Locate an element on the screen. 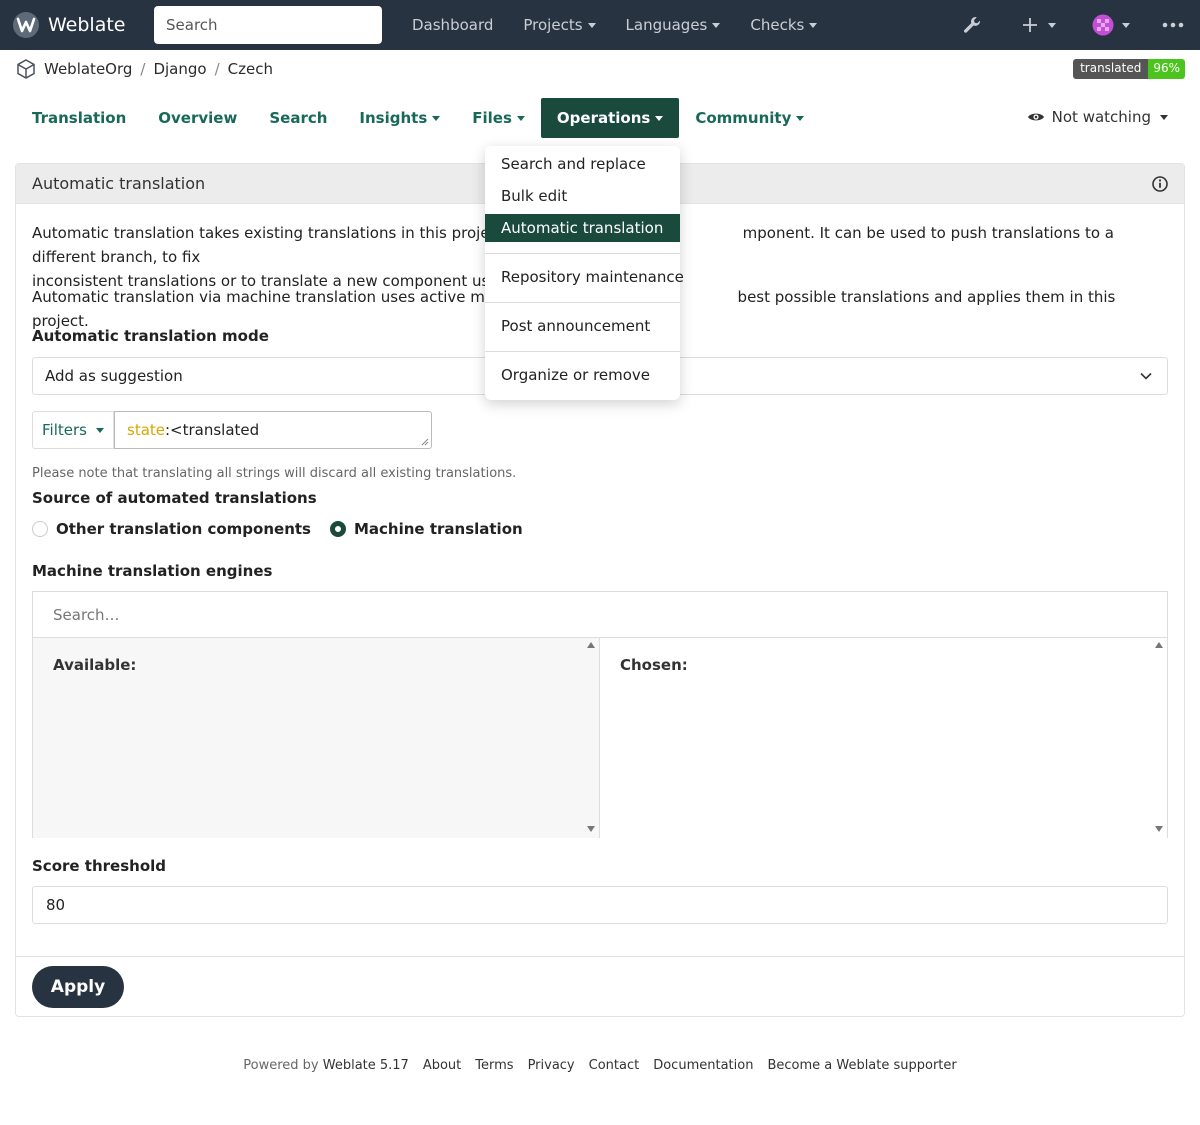 The height and width of the screenshot is (1125, 1200). more-options-icon is located at coordinates (1173, 25).